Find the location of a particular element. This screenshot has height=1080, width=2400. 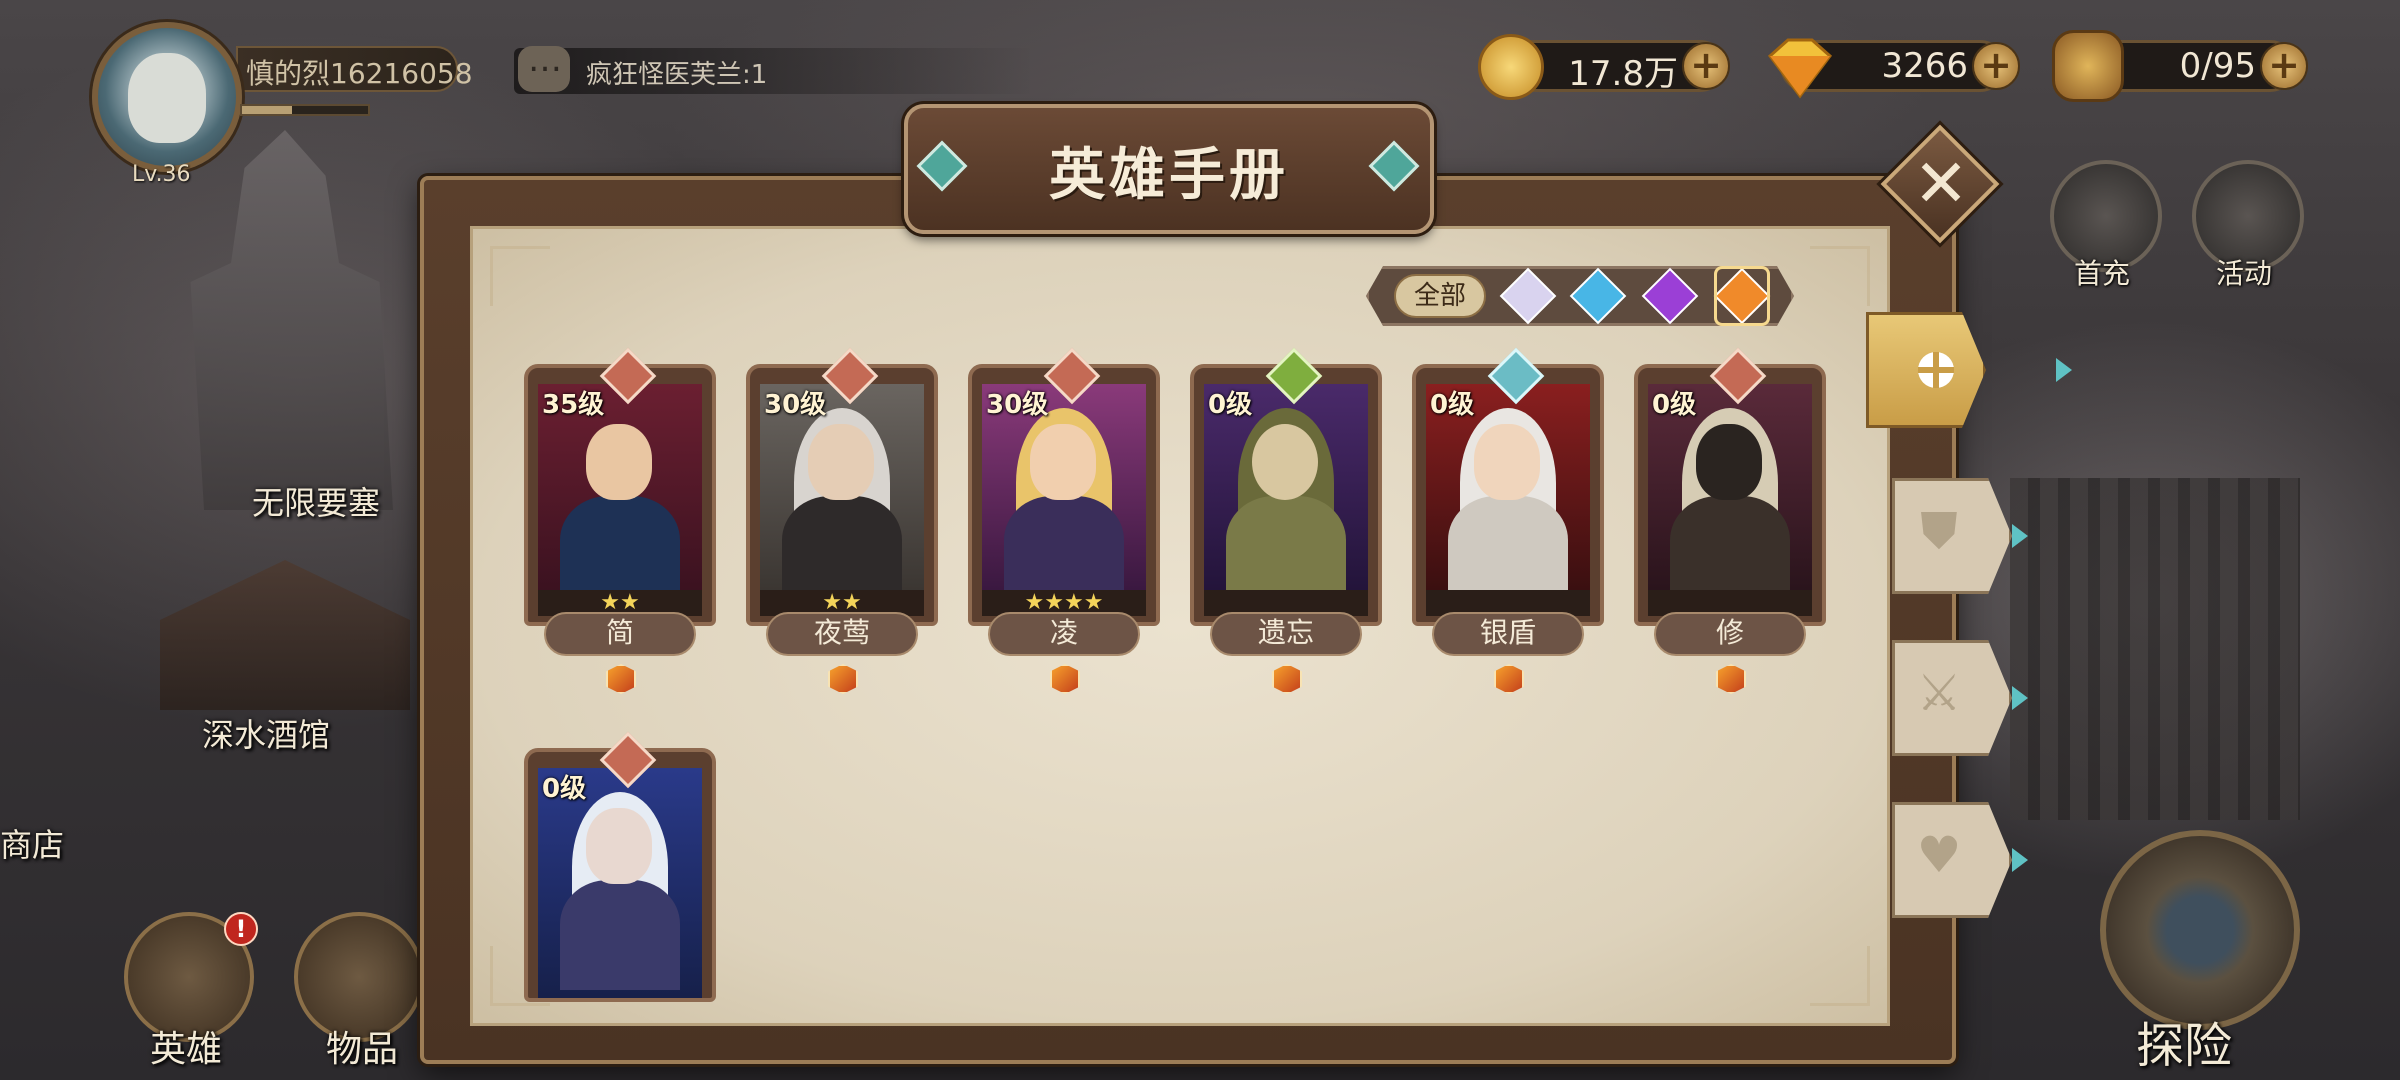

chat-message: 疯狂怪医芙兰:1 is located at coordinates (676, 72).